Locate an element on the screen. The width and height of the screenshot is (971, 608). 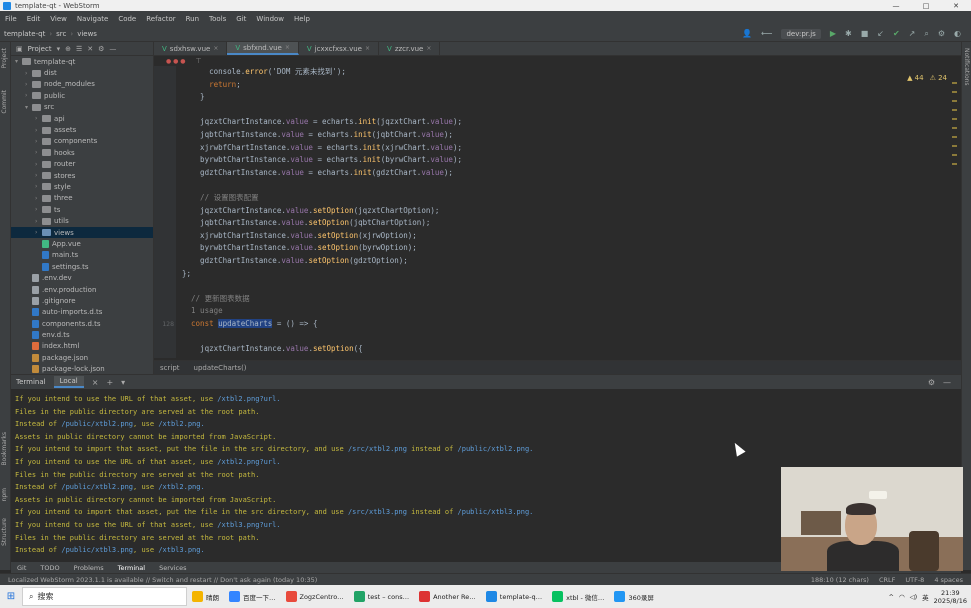
breadcrumb-project: template-qt is located at coordinates (24, 34).